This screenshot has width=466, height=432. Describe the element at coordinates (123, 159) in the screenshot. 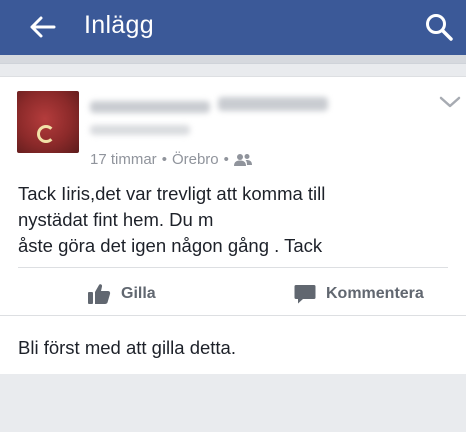

I see `post-time: 17 timmar` at that location.